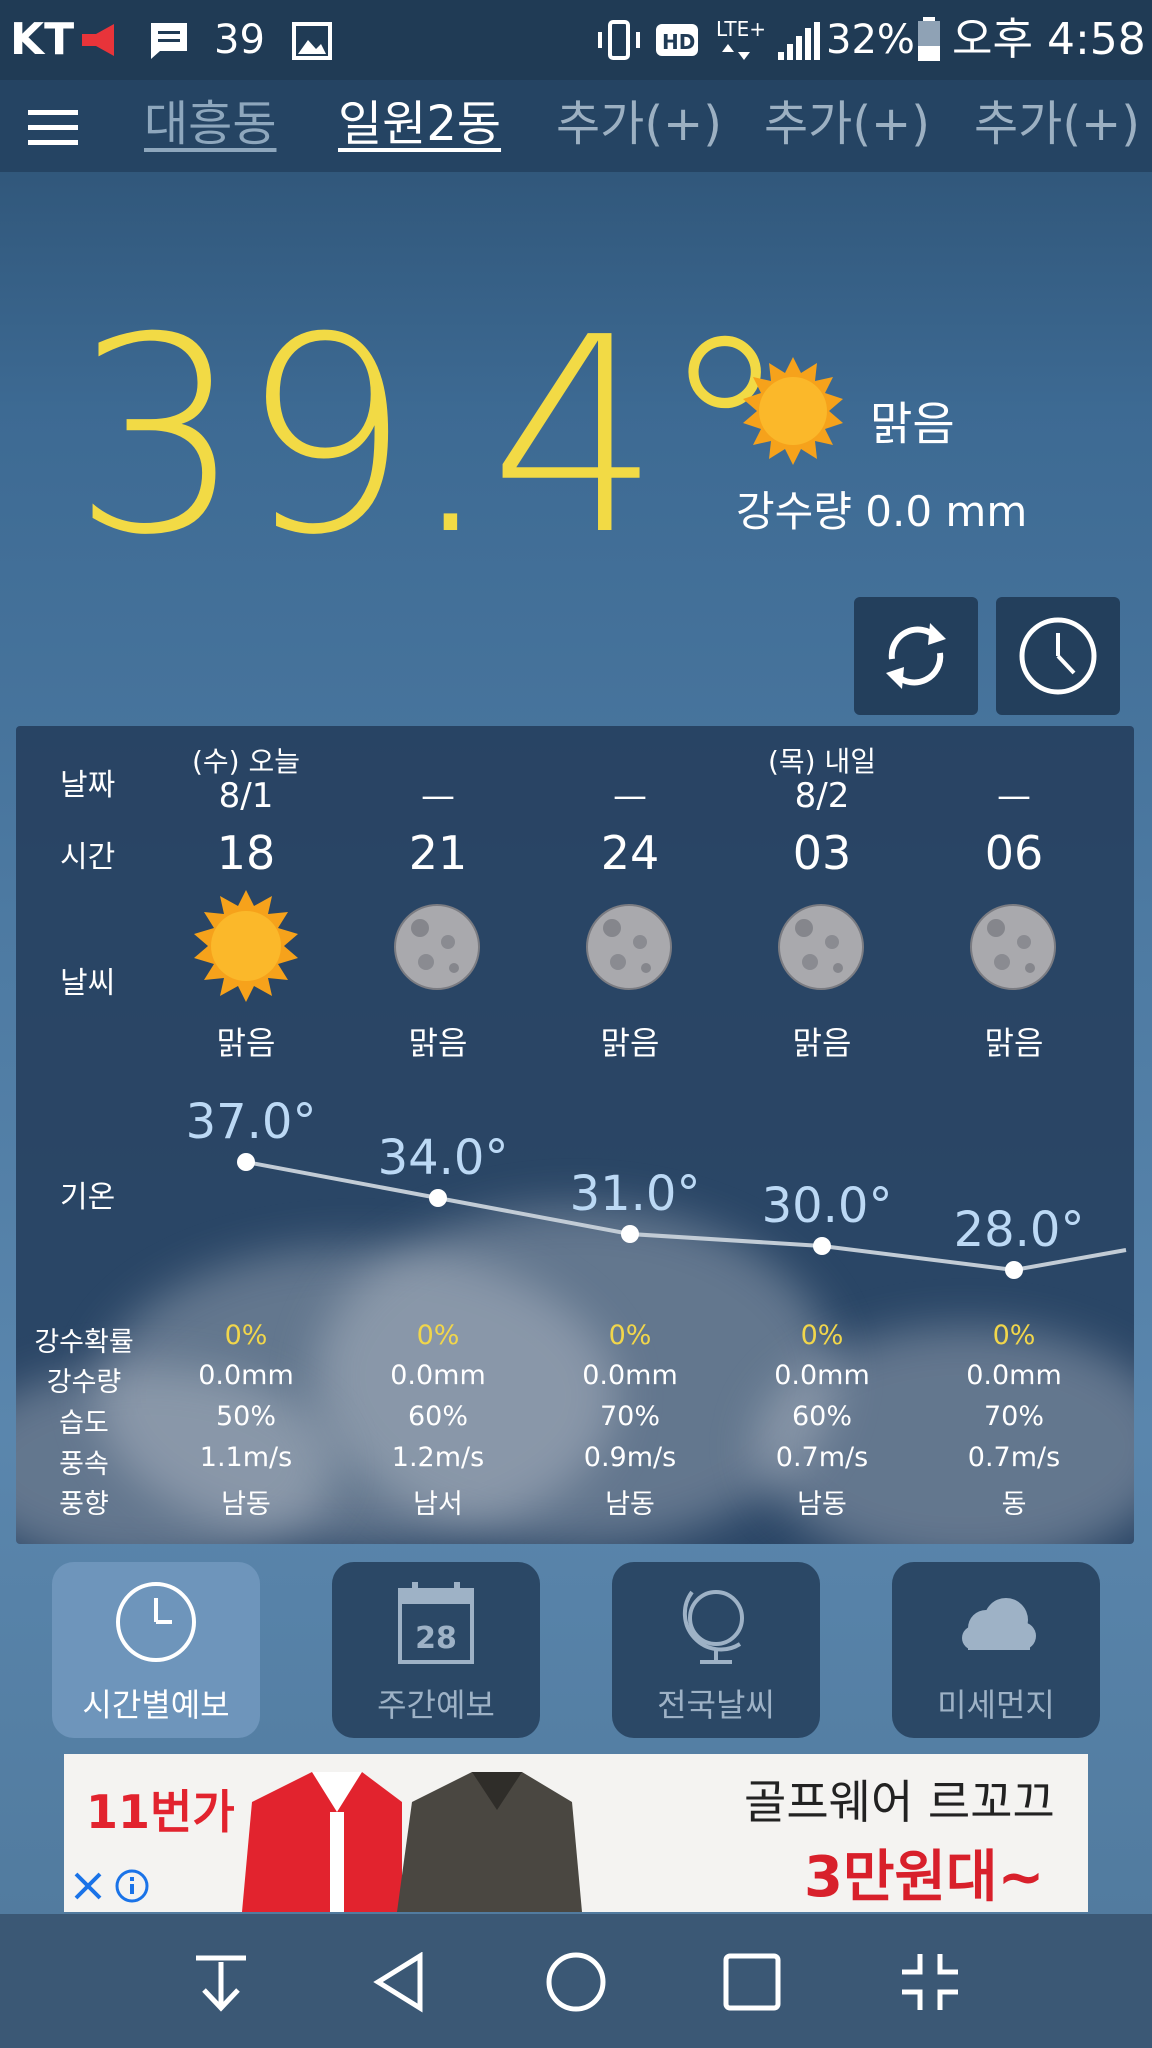 The height and width of the screenshot is (2048, 1152). I want to click on home-icon, so click(576, 1982).